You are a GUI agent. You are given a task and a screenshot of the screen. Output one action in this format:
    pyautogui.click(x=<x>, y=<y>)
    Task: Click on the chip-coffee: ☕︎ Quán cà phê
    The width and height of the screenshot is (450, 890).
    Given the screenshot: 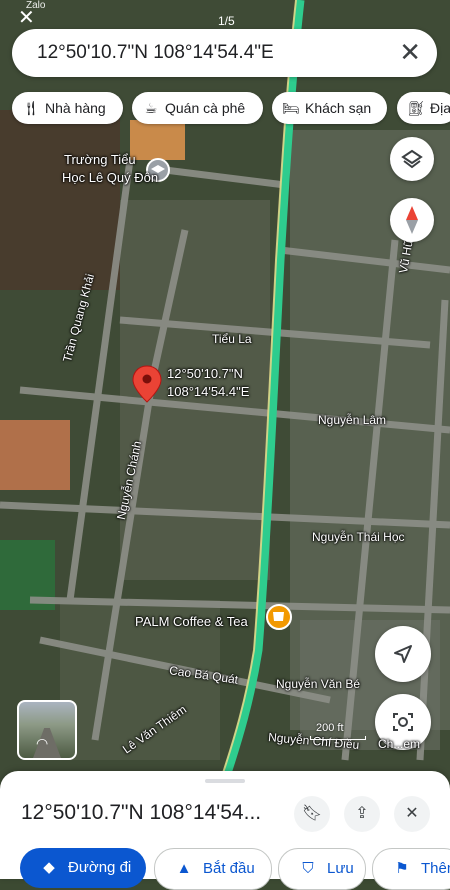 What is the action you would take?
    pyautogui.click(x=197, y=108)
    